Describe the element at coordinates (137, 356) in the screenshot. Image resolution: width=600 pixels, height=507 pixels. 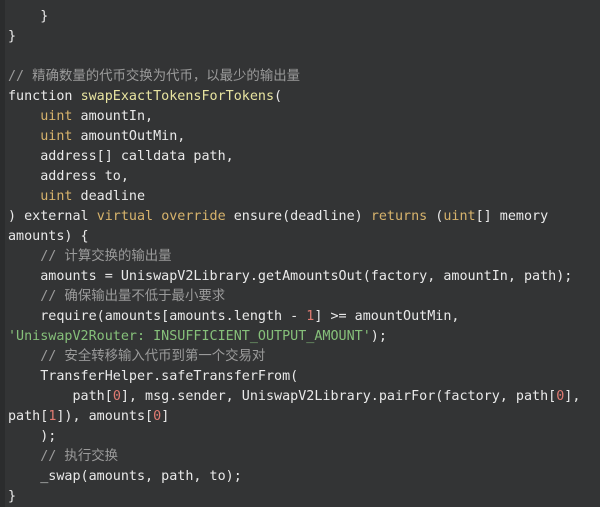
I see `code-token-comment: // 安全转移输入代币到第一个交易对` at that location.